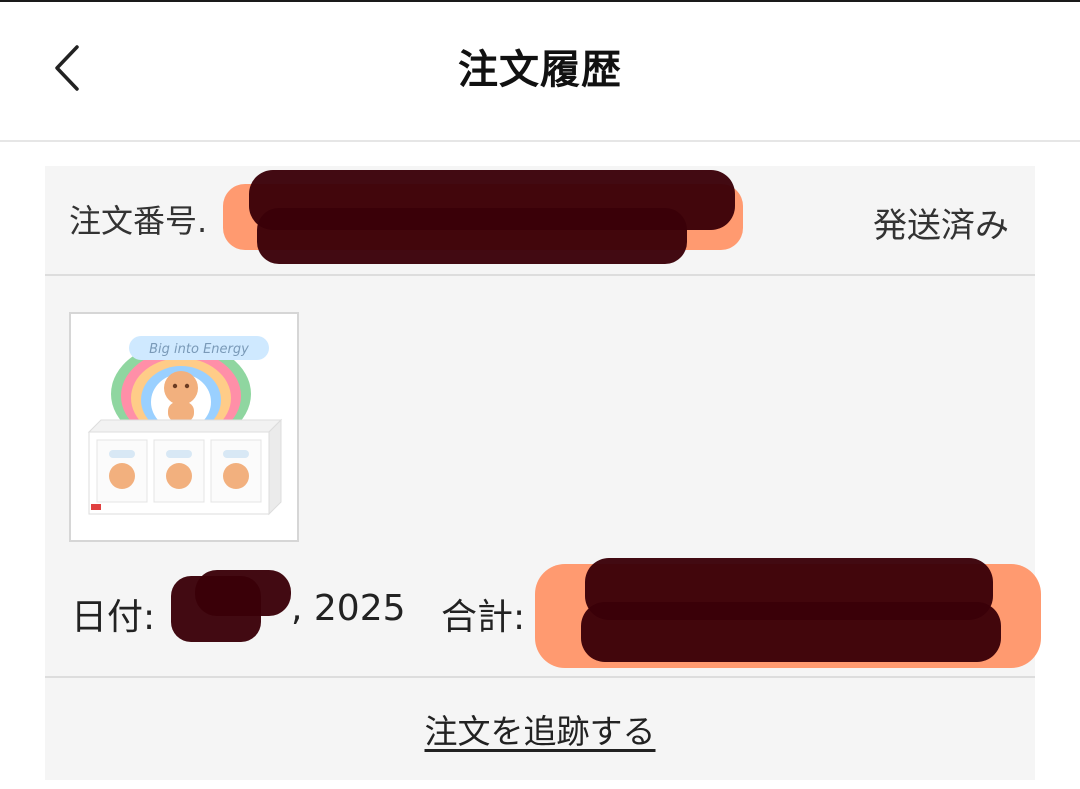 This screenshot has height=789, width=1080. I want to click on product-thumbnail: Big into Energy, so click(184, 427).